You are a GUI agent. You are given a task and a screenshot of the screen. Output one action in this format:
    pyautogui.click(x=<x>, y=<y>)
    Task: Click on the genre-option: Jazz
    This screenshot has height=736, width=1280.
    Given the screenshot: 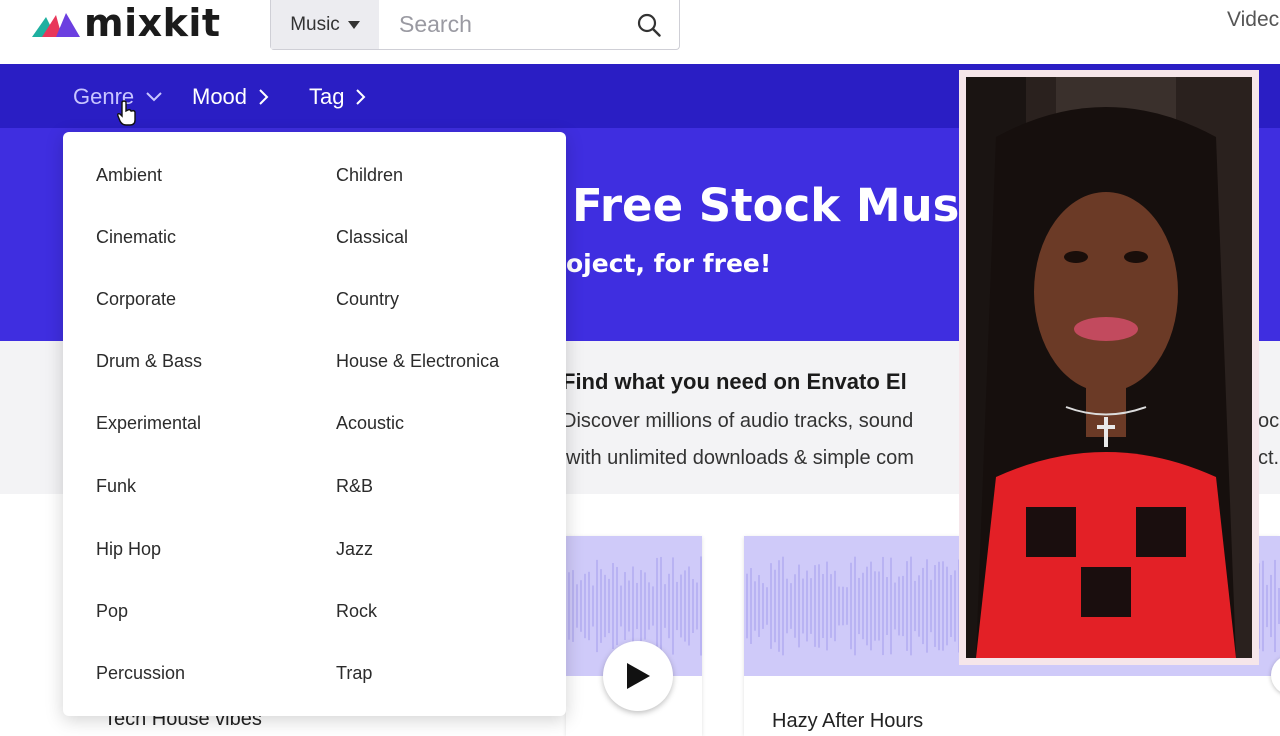 What is the action you would take?
    pyautogui.click(x=354, y=549)
    